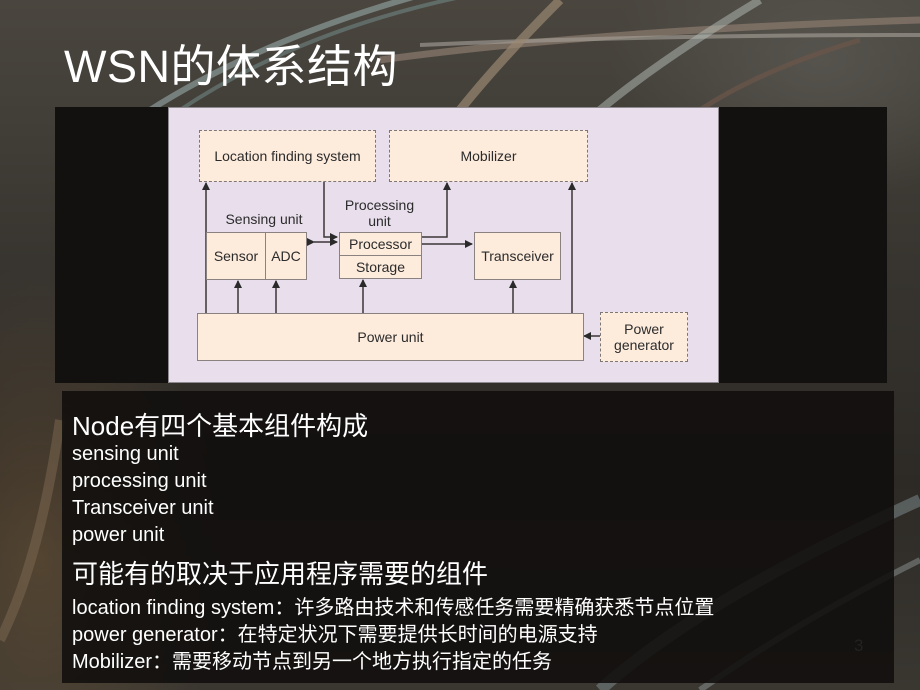 The width and height of the screenshot is (920, 690). I want to click on location-finding-system-label: Location finding system, so click(287, 156).